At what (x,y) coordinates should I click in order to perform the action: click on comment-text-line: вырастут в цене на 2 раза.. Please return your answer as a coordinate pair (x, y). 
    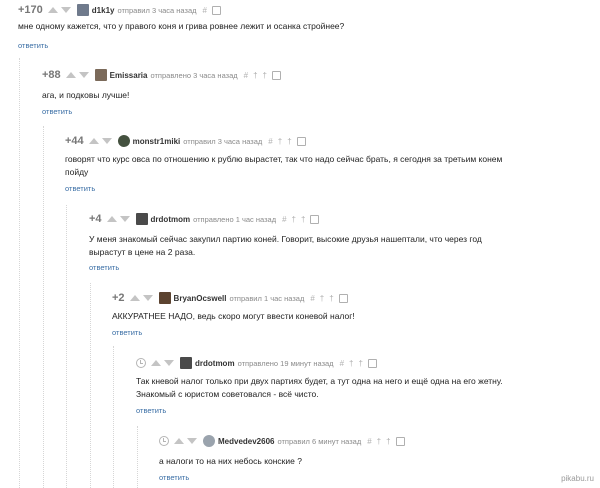
    Looking at the image, I should click on (142, 252).